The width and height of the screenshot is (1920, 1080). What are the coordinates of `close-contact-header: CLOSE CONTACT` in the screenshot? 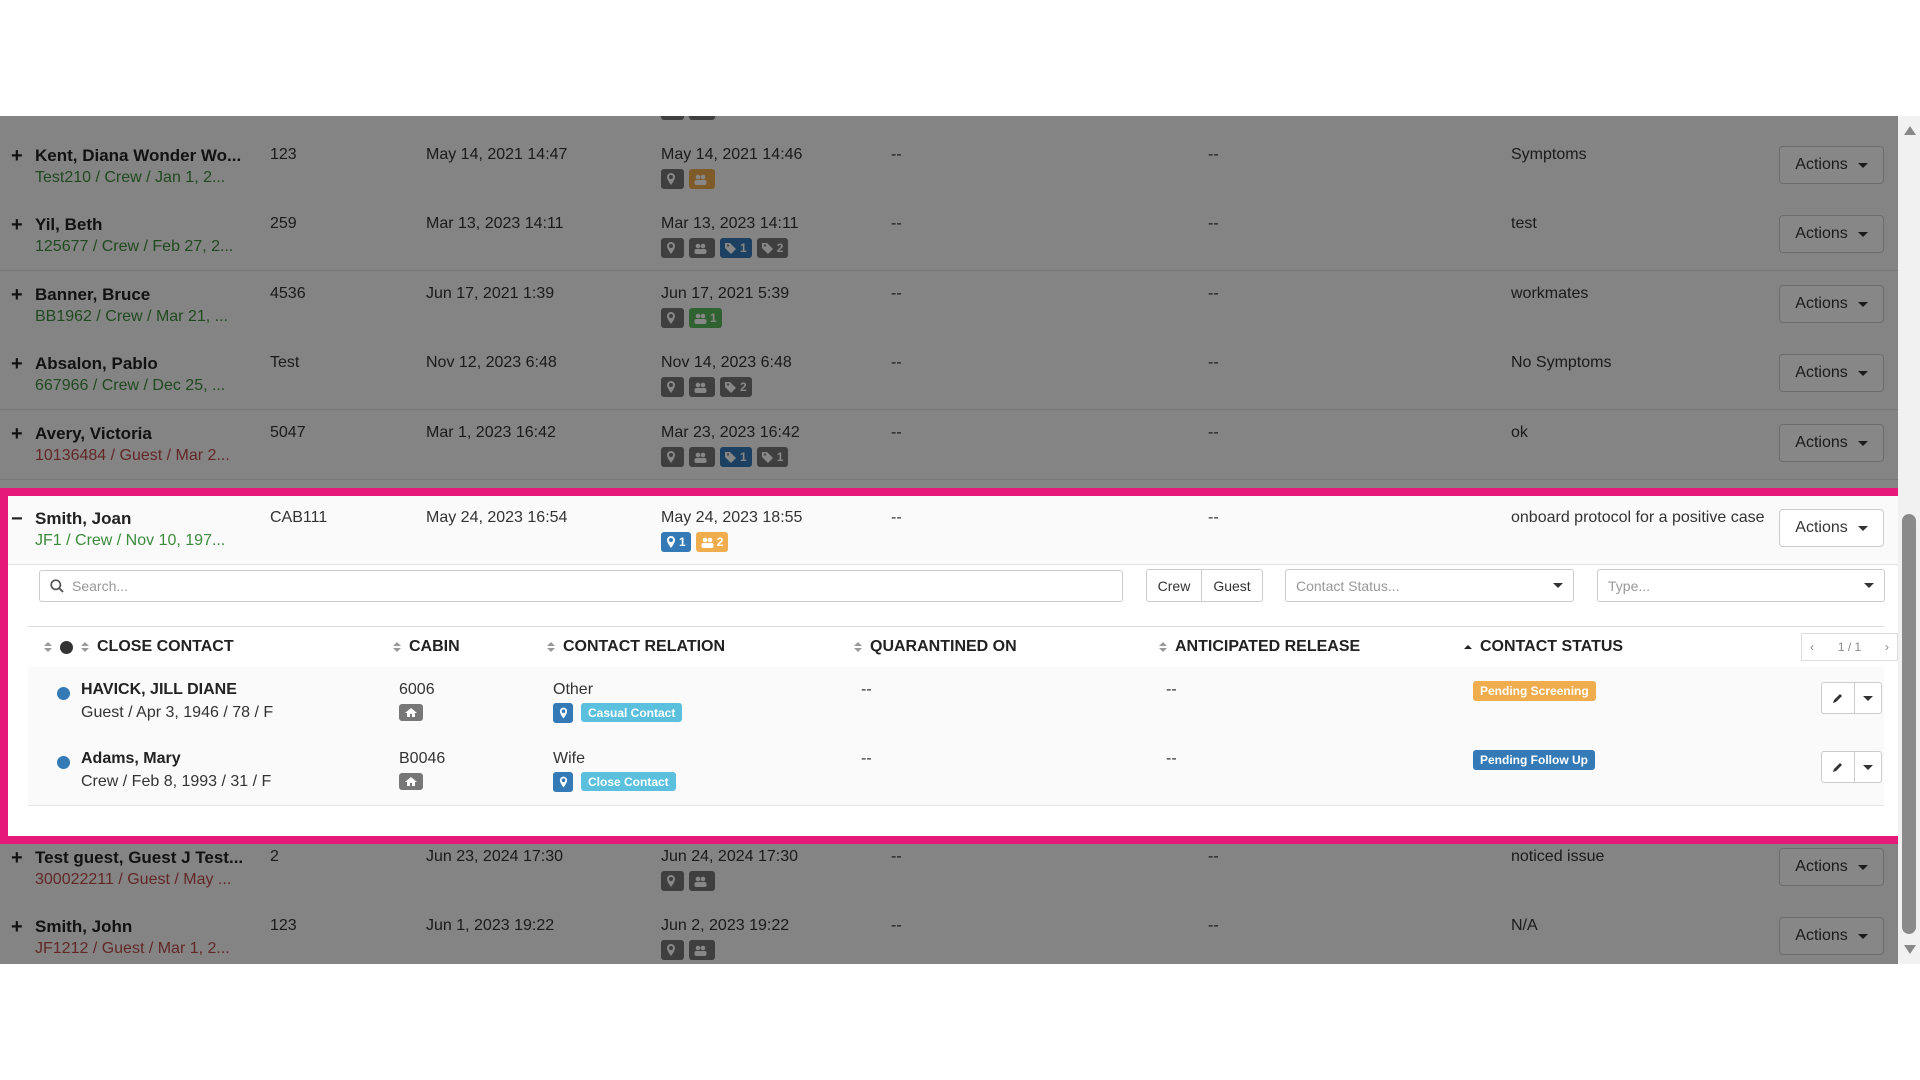 It's located at (139, 647).